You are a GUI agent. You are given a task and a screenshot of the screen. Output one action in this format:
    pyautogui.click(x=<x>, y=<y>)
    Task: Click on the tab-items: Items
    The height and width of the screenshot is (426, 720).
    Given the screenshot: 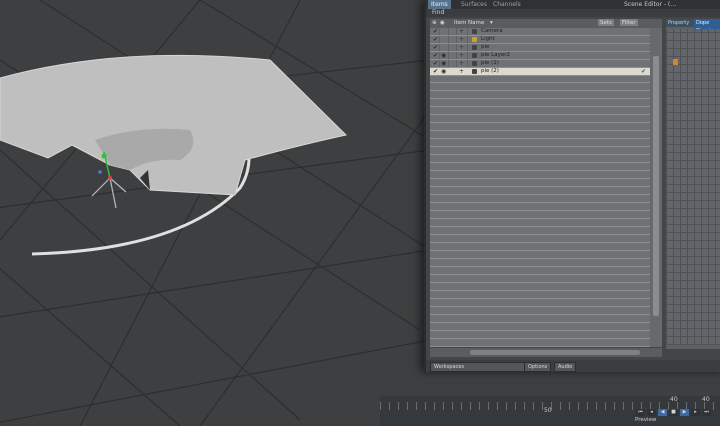 What is the action you would take?
    pyautogui.click(x=439, y=4)
    